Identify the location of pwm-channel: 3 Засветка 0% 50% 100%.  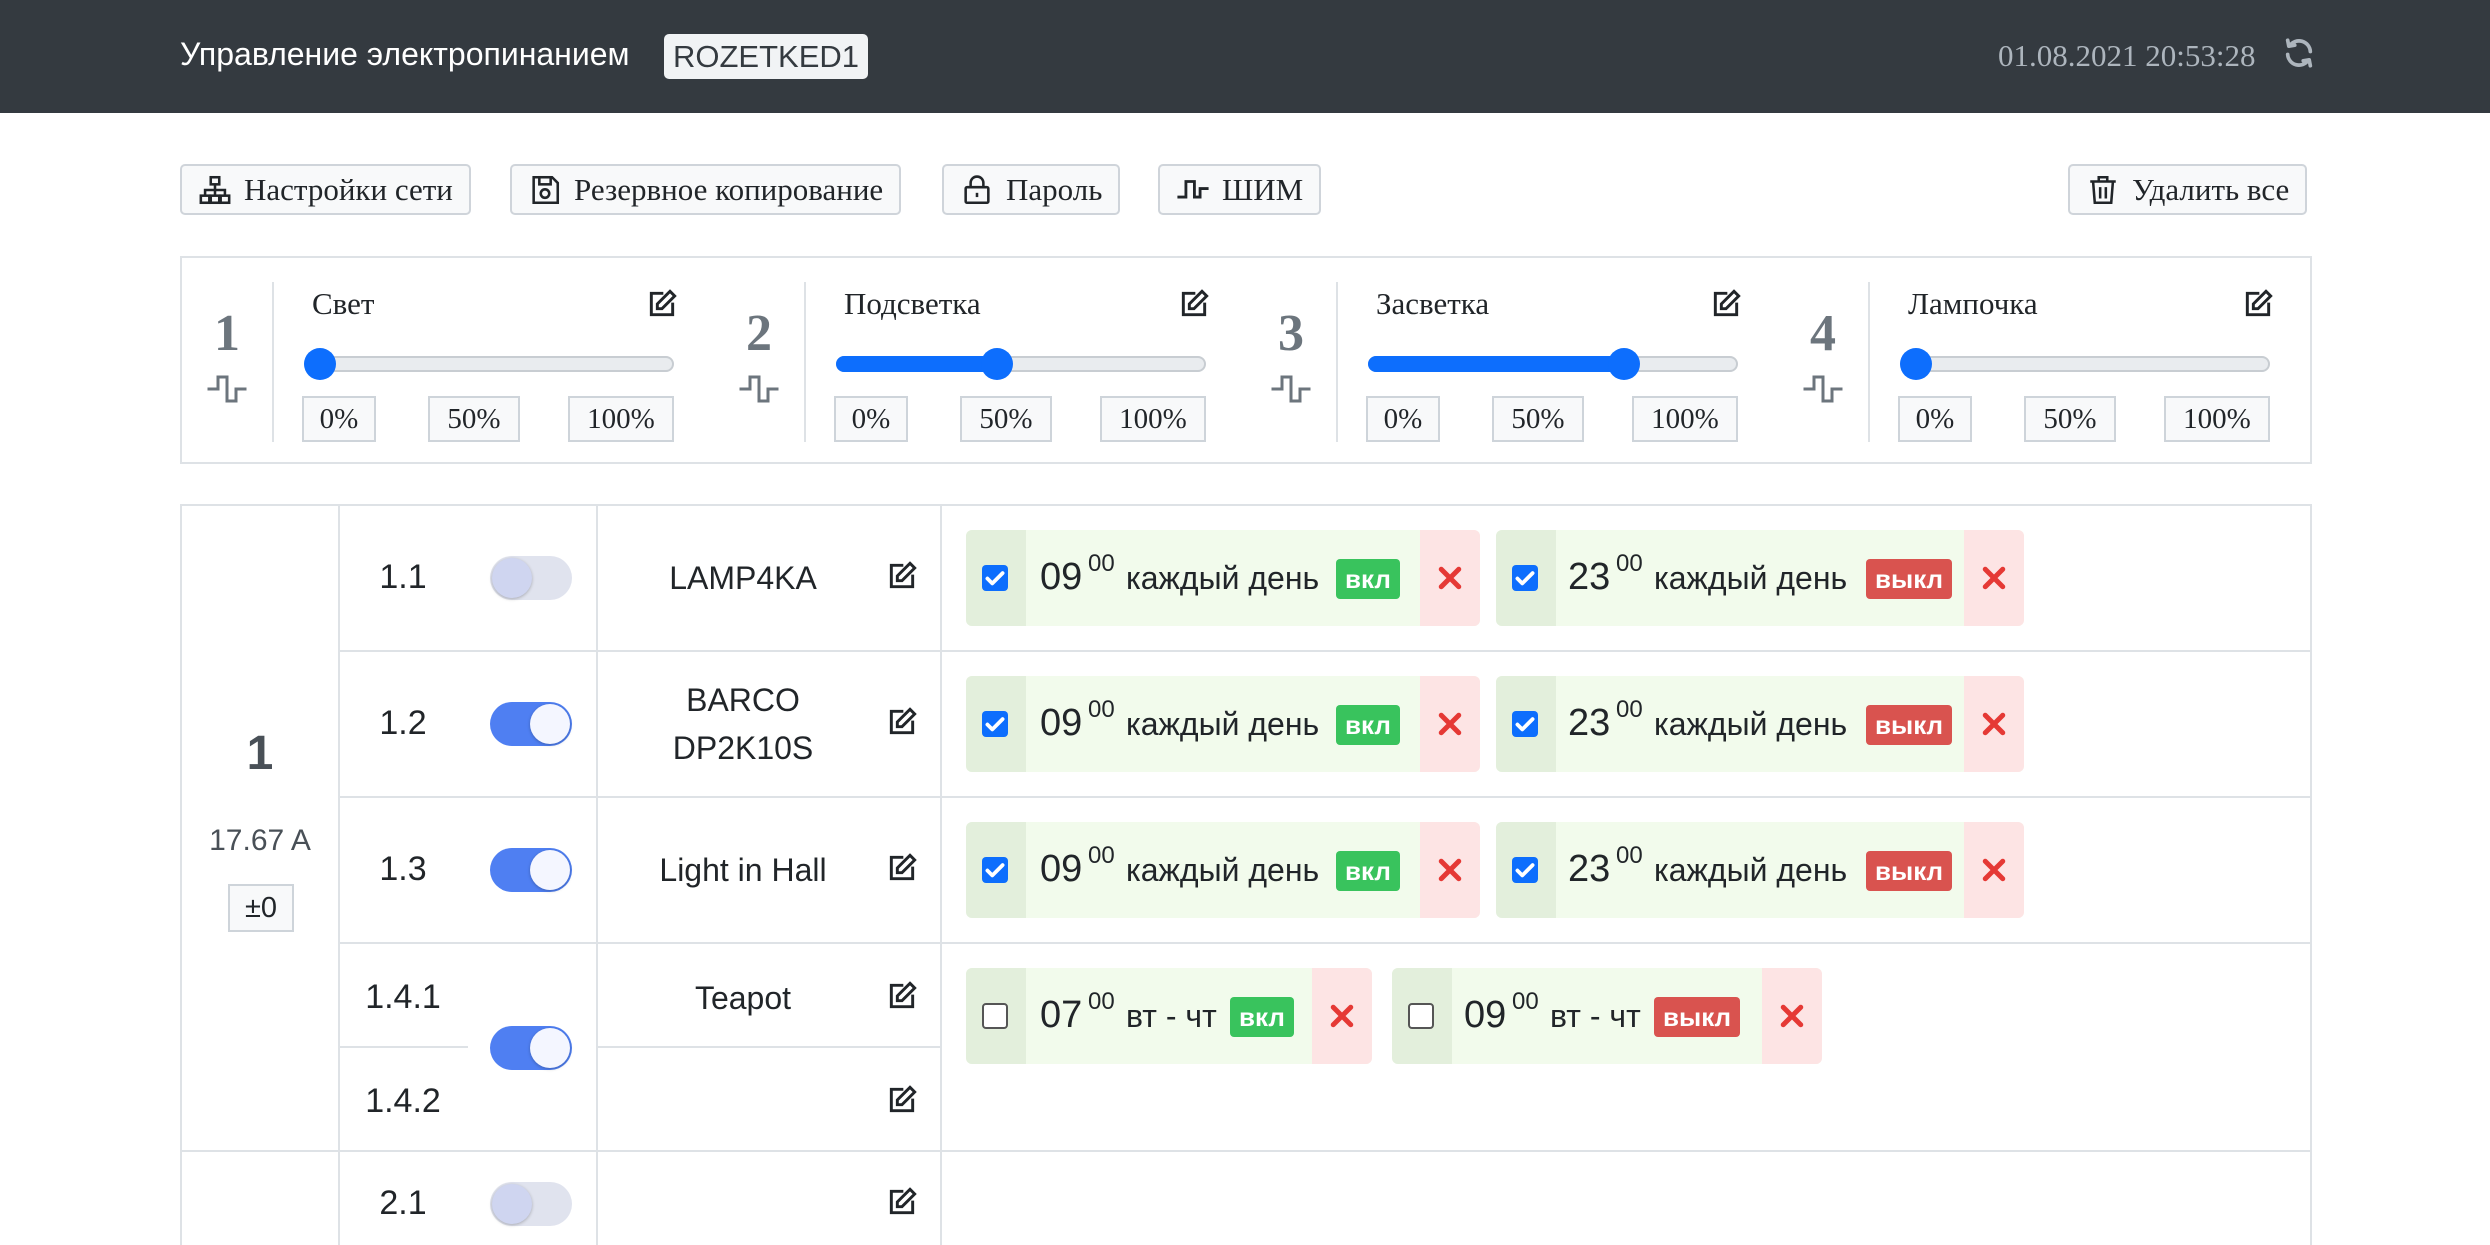
(1512, 360).